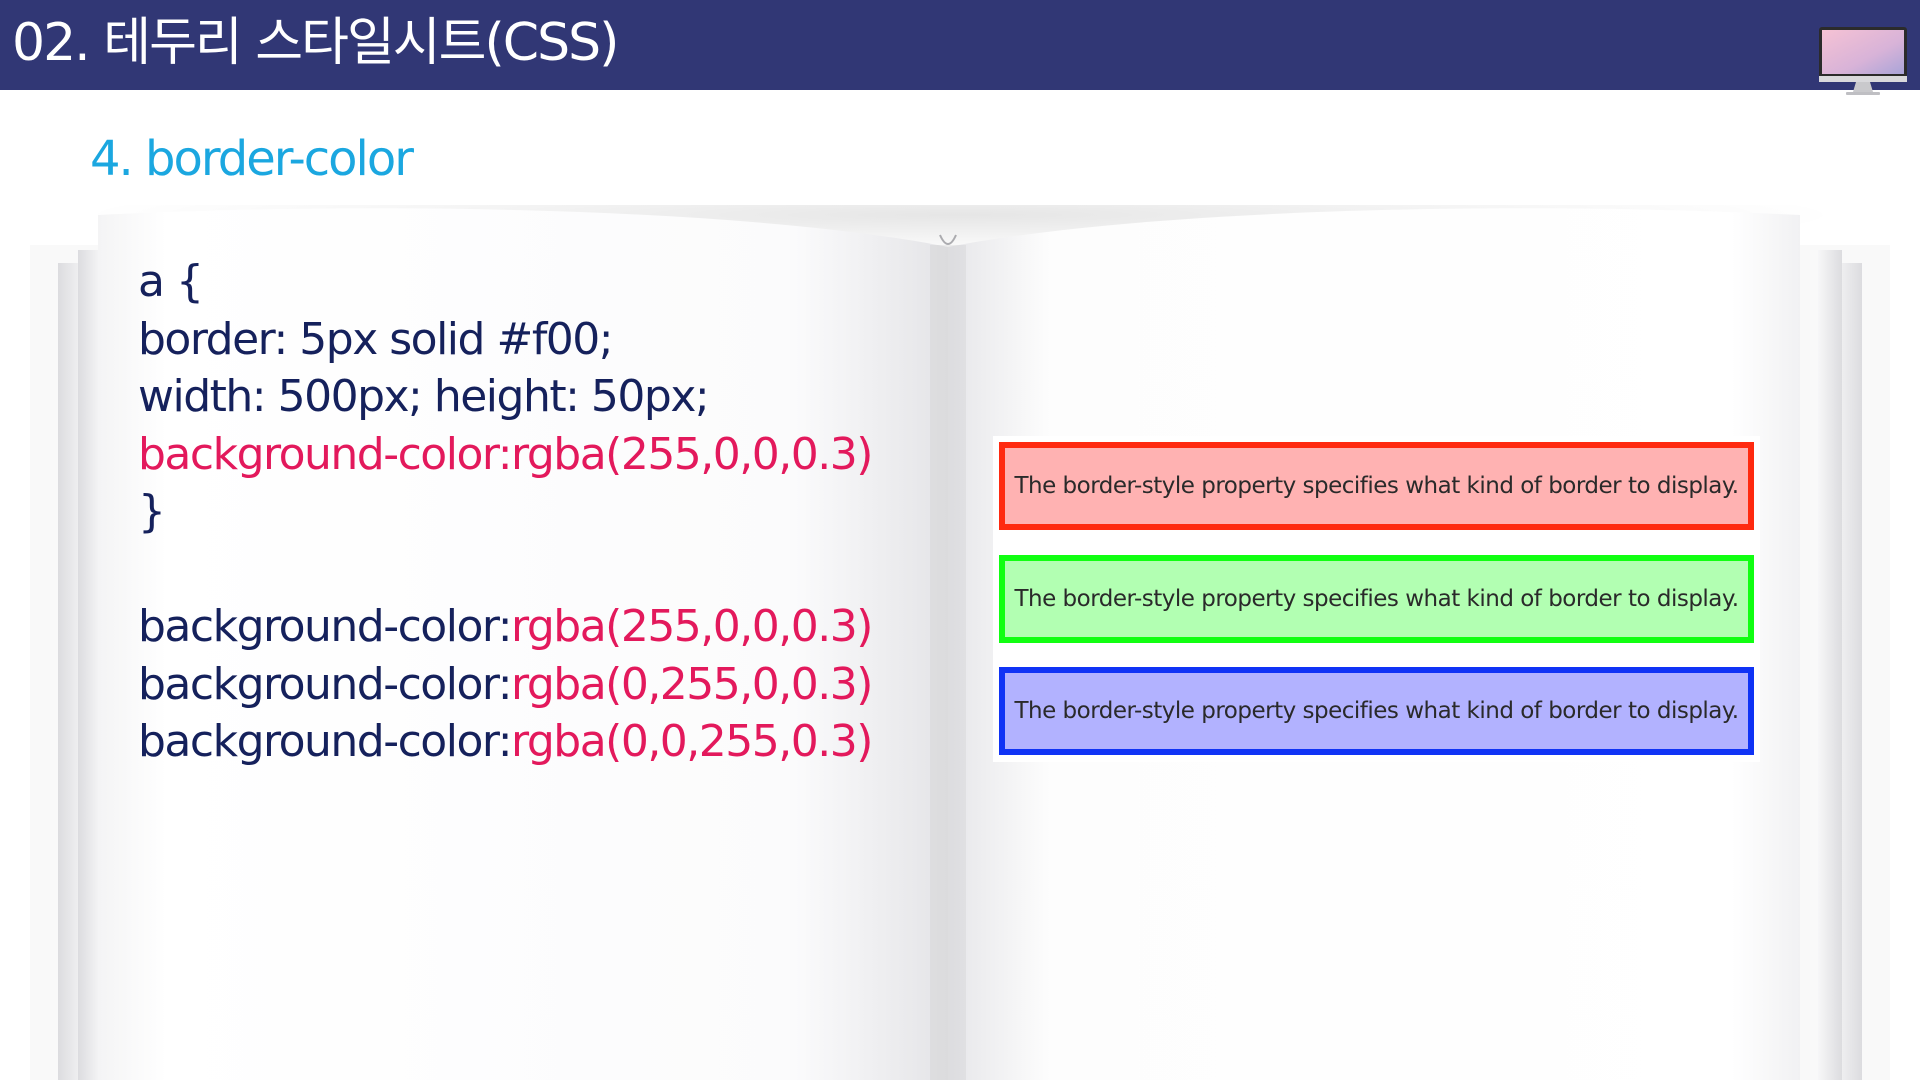 This screenshot has width=1920, height=1080. Describe the element at coordinates (152, 511) in the screenshot. I see `code-line: }` at that location.